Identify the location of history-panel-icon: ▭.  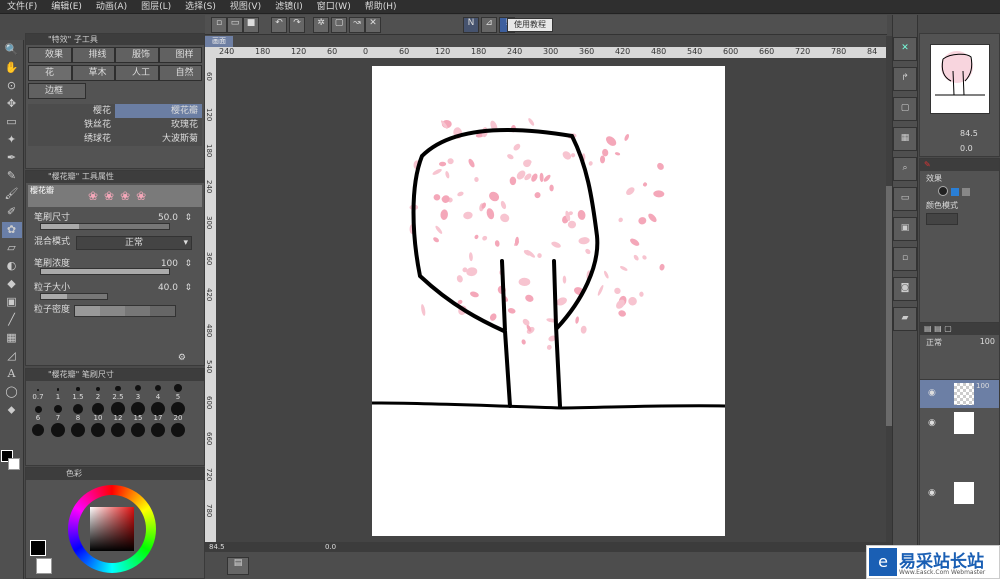
(905, 199).